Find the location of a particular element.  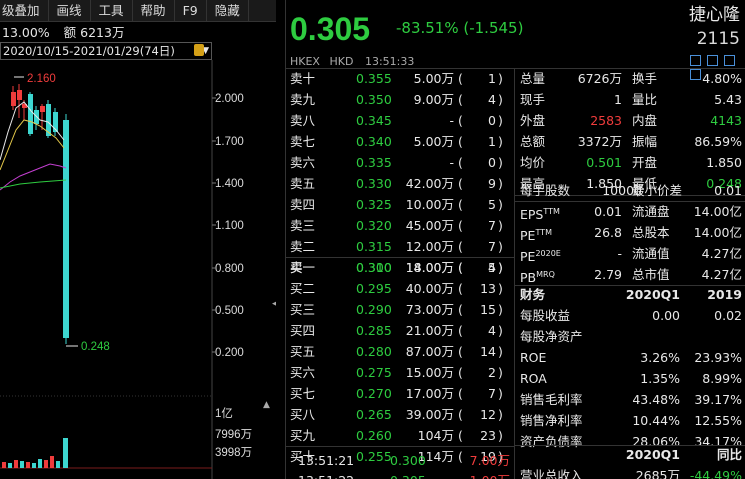

bid-level-label: 买一 is located at coordinates (303, 267).